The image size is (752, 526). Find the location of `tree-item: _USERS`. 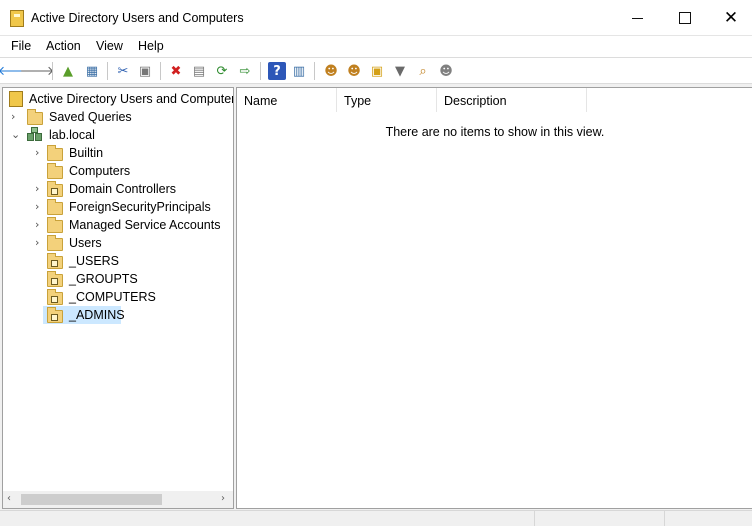

tree-item: _USERS is located at coordinates (138, 261).